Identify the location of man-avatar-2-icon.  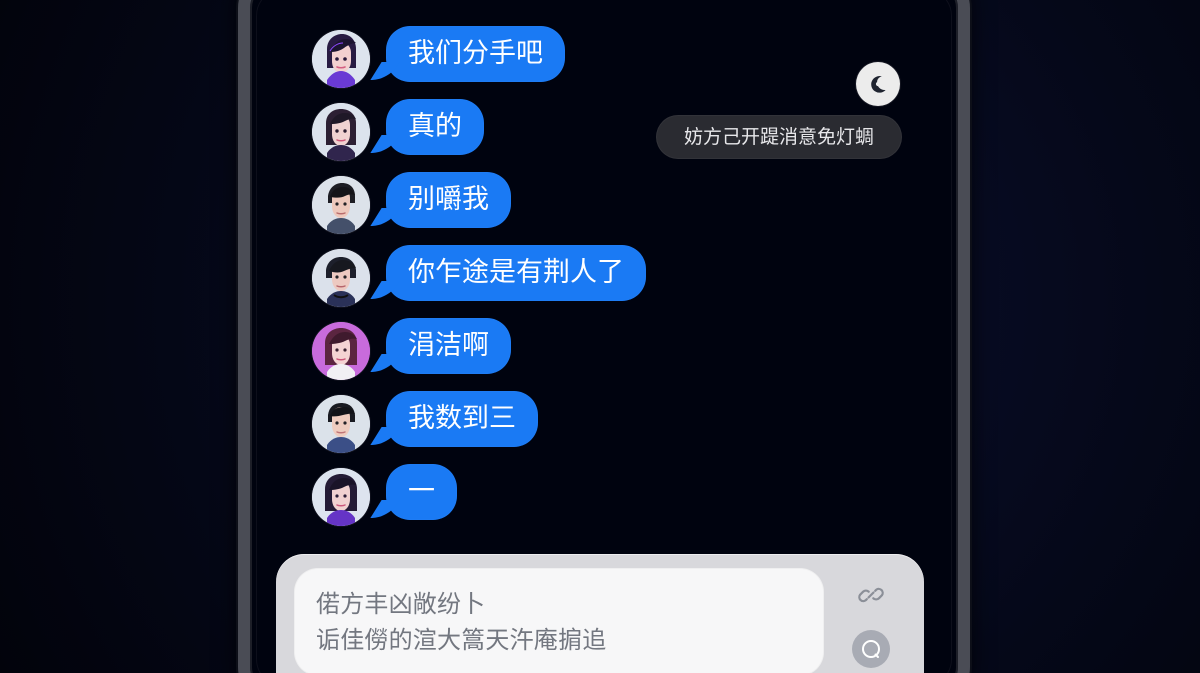
(341, 278).